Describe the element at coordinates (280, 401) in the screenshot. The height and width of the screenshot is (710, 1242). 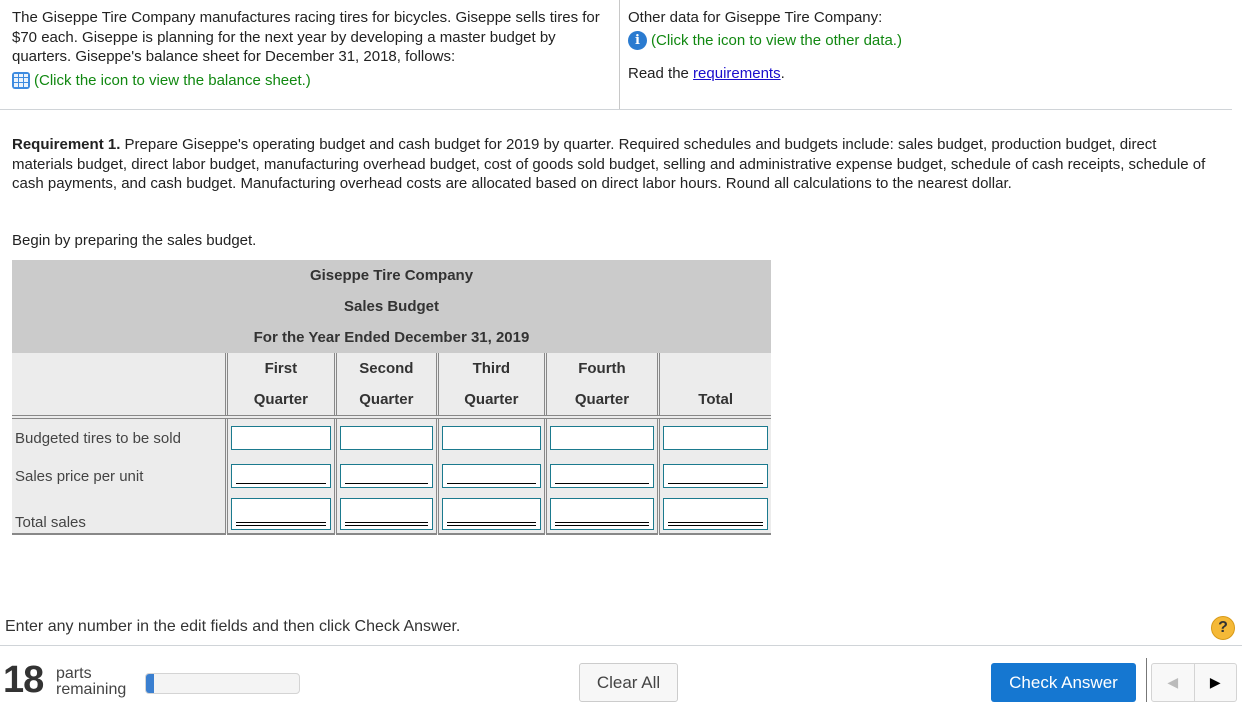
I see `col-header-q1: Quarter` at that location.